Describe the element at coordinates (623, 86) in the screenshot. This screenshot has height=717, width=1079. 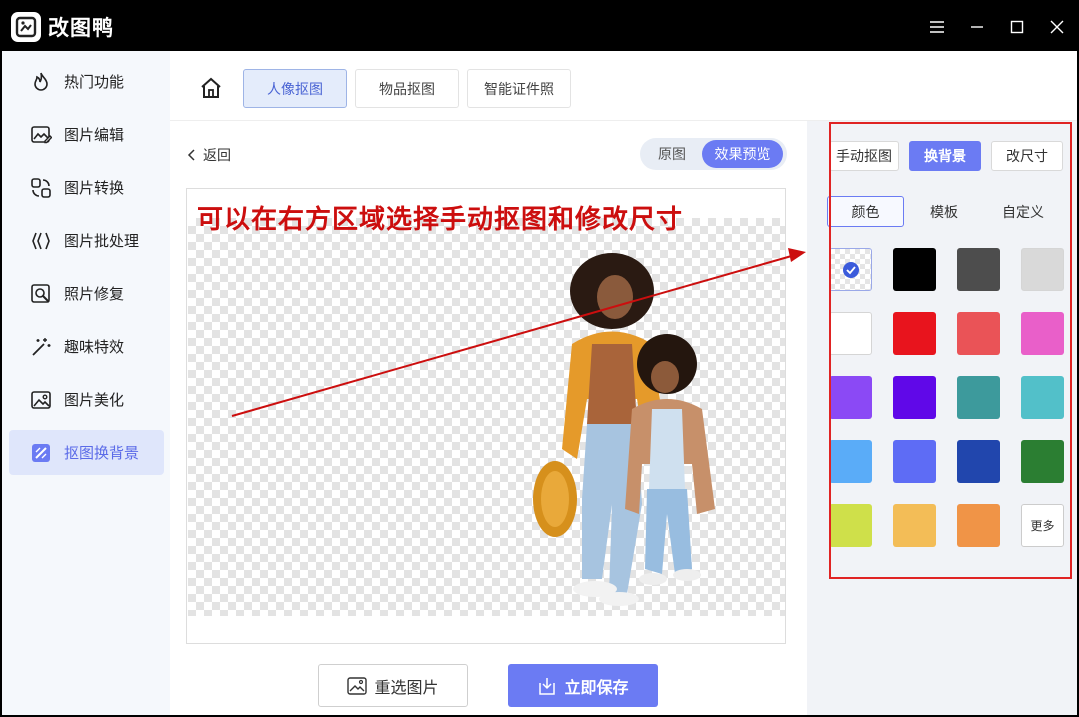
I see `top-tab-bar: 人像抠图 物品抠图 智能证件照` at that location.